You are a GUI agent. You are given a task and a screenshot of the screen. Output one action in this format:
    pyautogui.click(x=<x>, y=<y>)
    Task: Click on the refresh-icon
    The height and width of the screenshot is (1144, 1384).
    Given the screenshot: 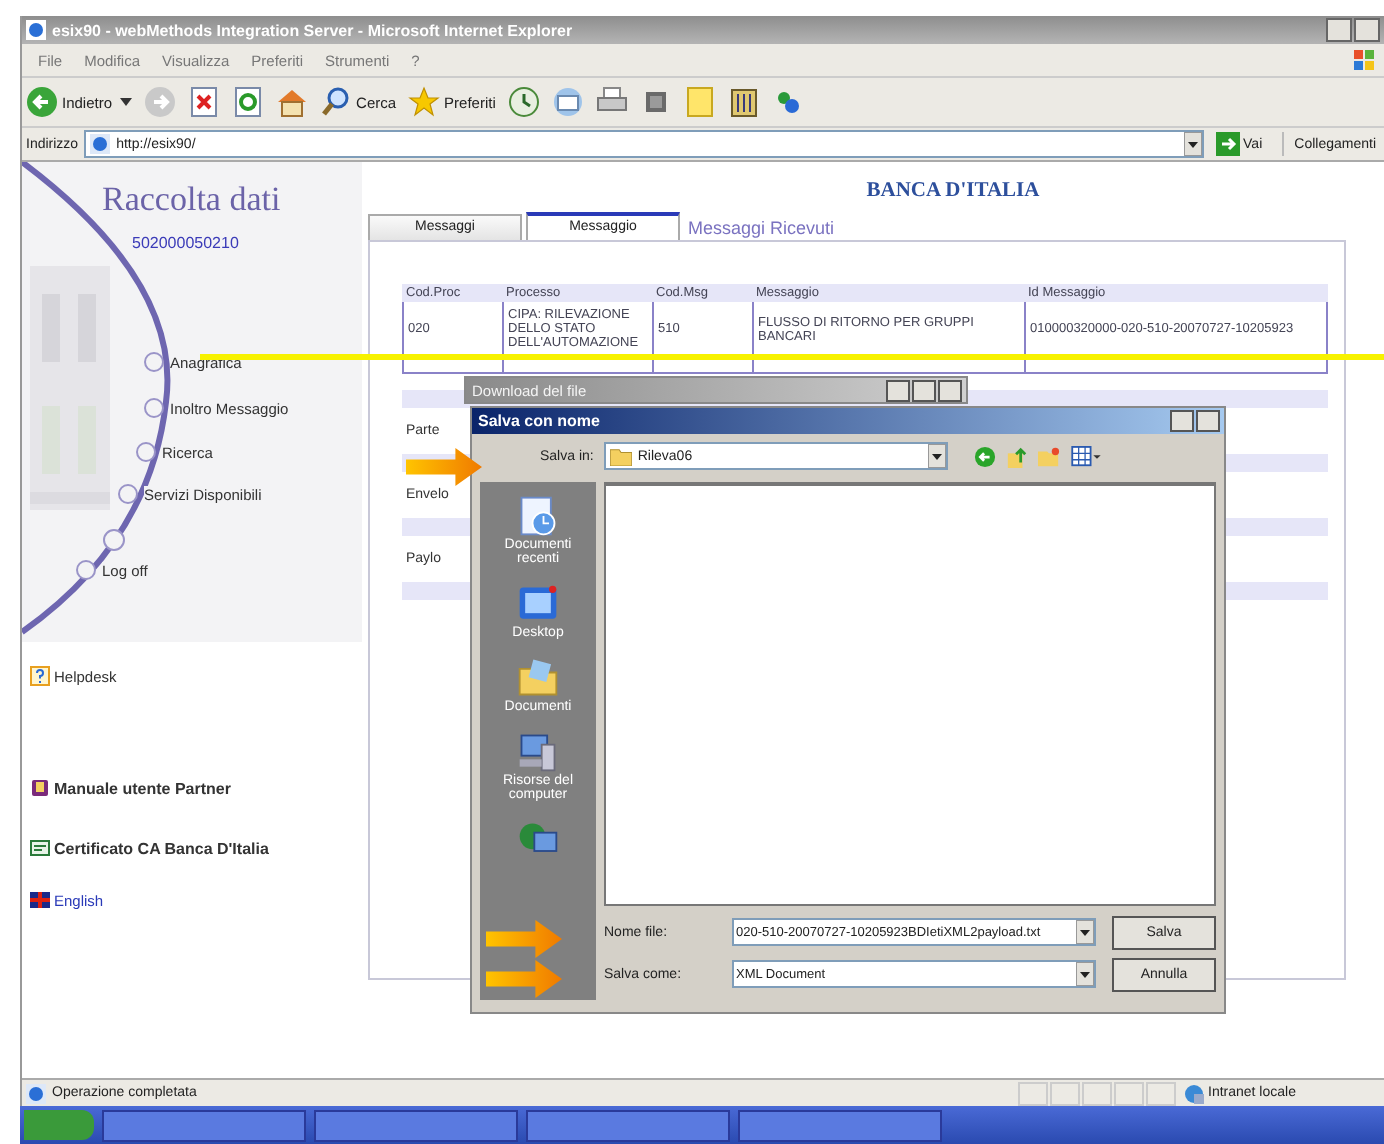 What is the action you would take?
    pyautogui.click(x=248, y=102)
    